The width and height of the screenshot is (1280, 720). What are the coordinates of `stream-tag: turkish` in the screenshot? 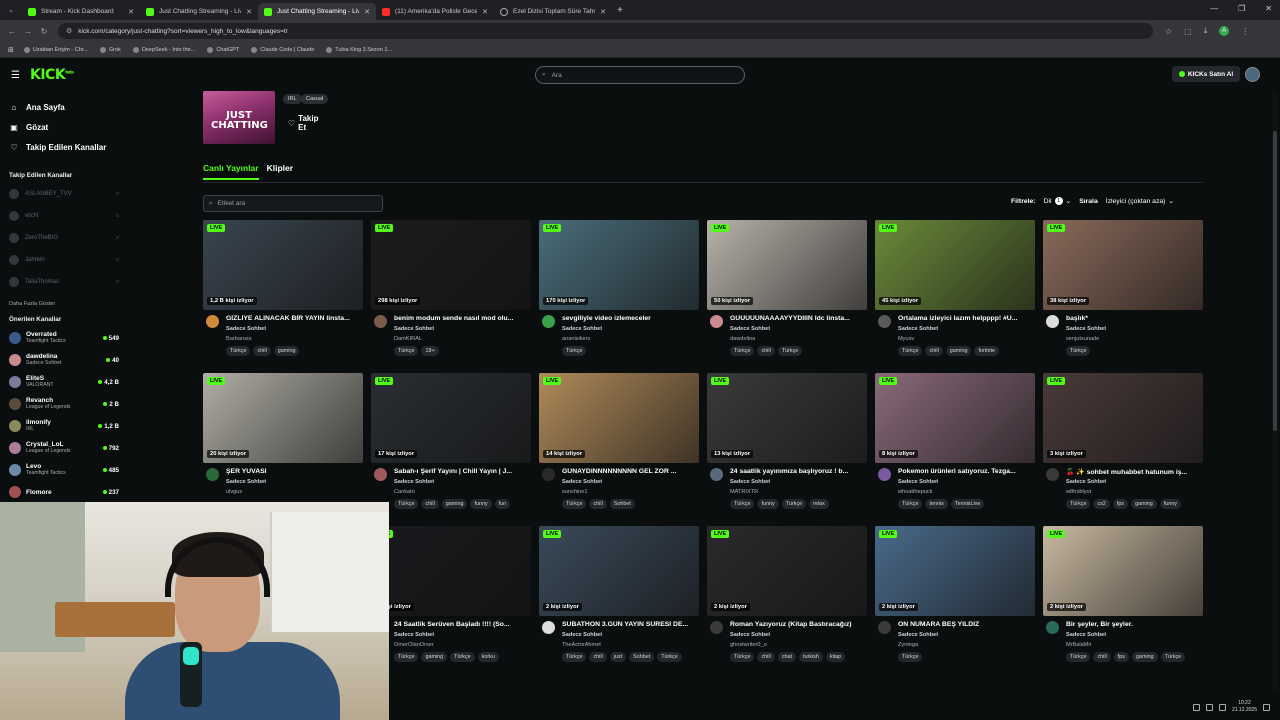 It's located at (810, 657).